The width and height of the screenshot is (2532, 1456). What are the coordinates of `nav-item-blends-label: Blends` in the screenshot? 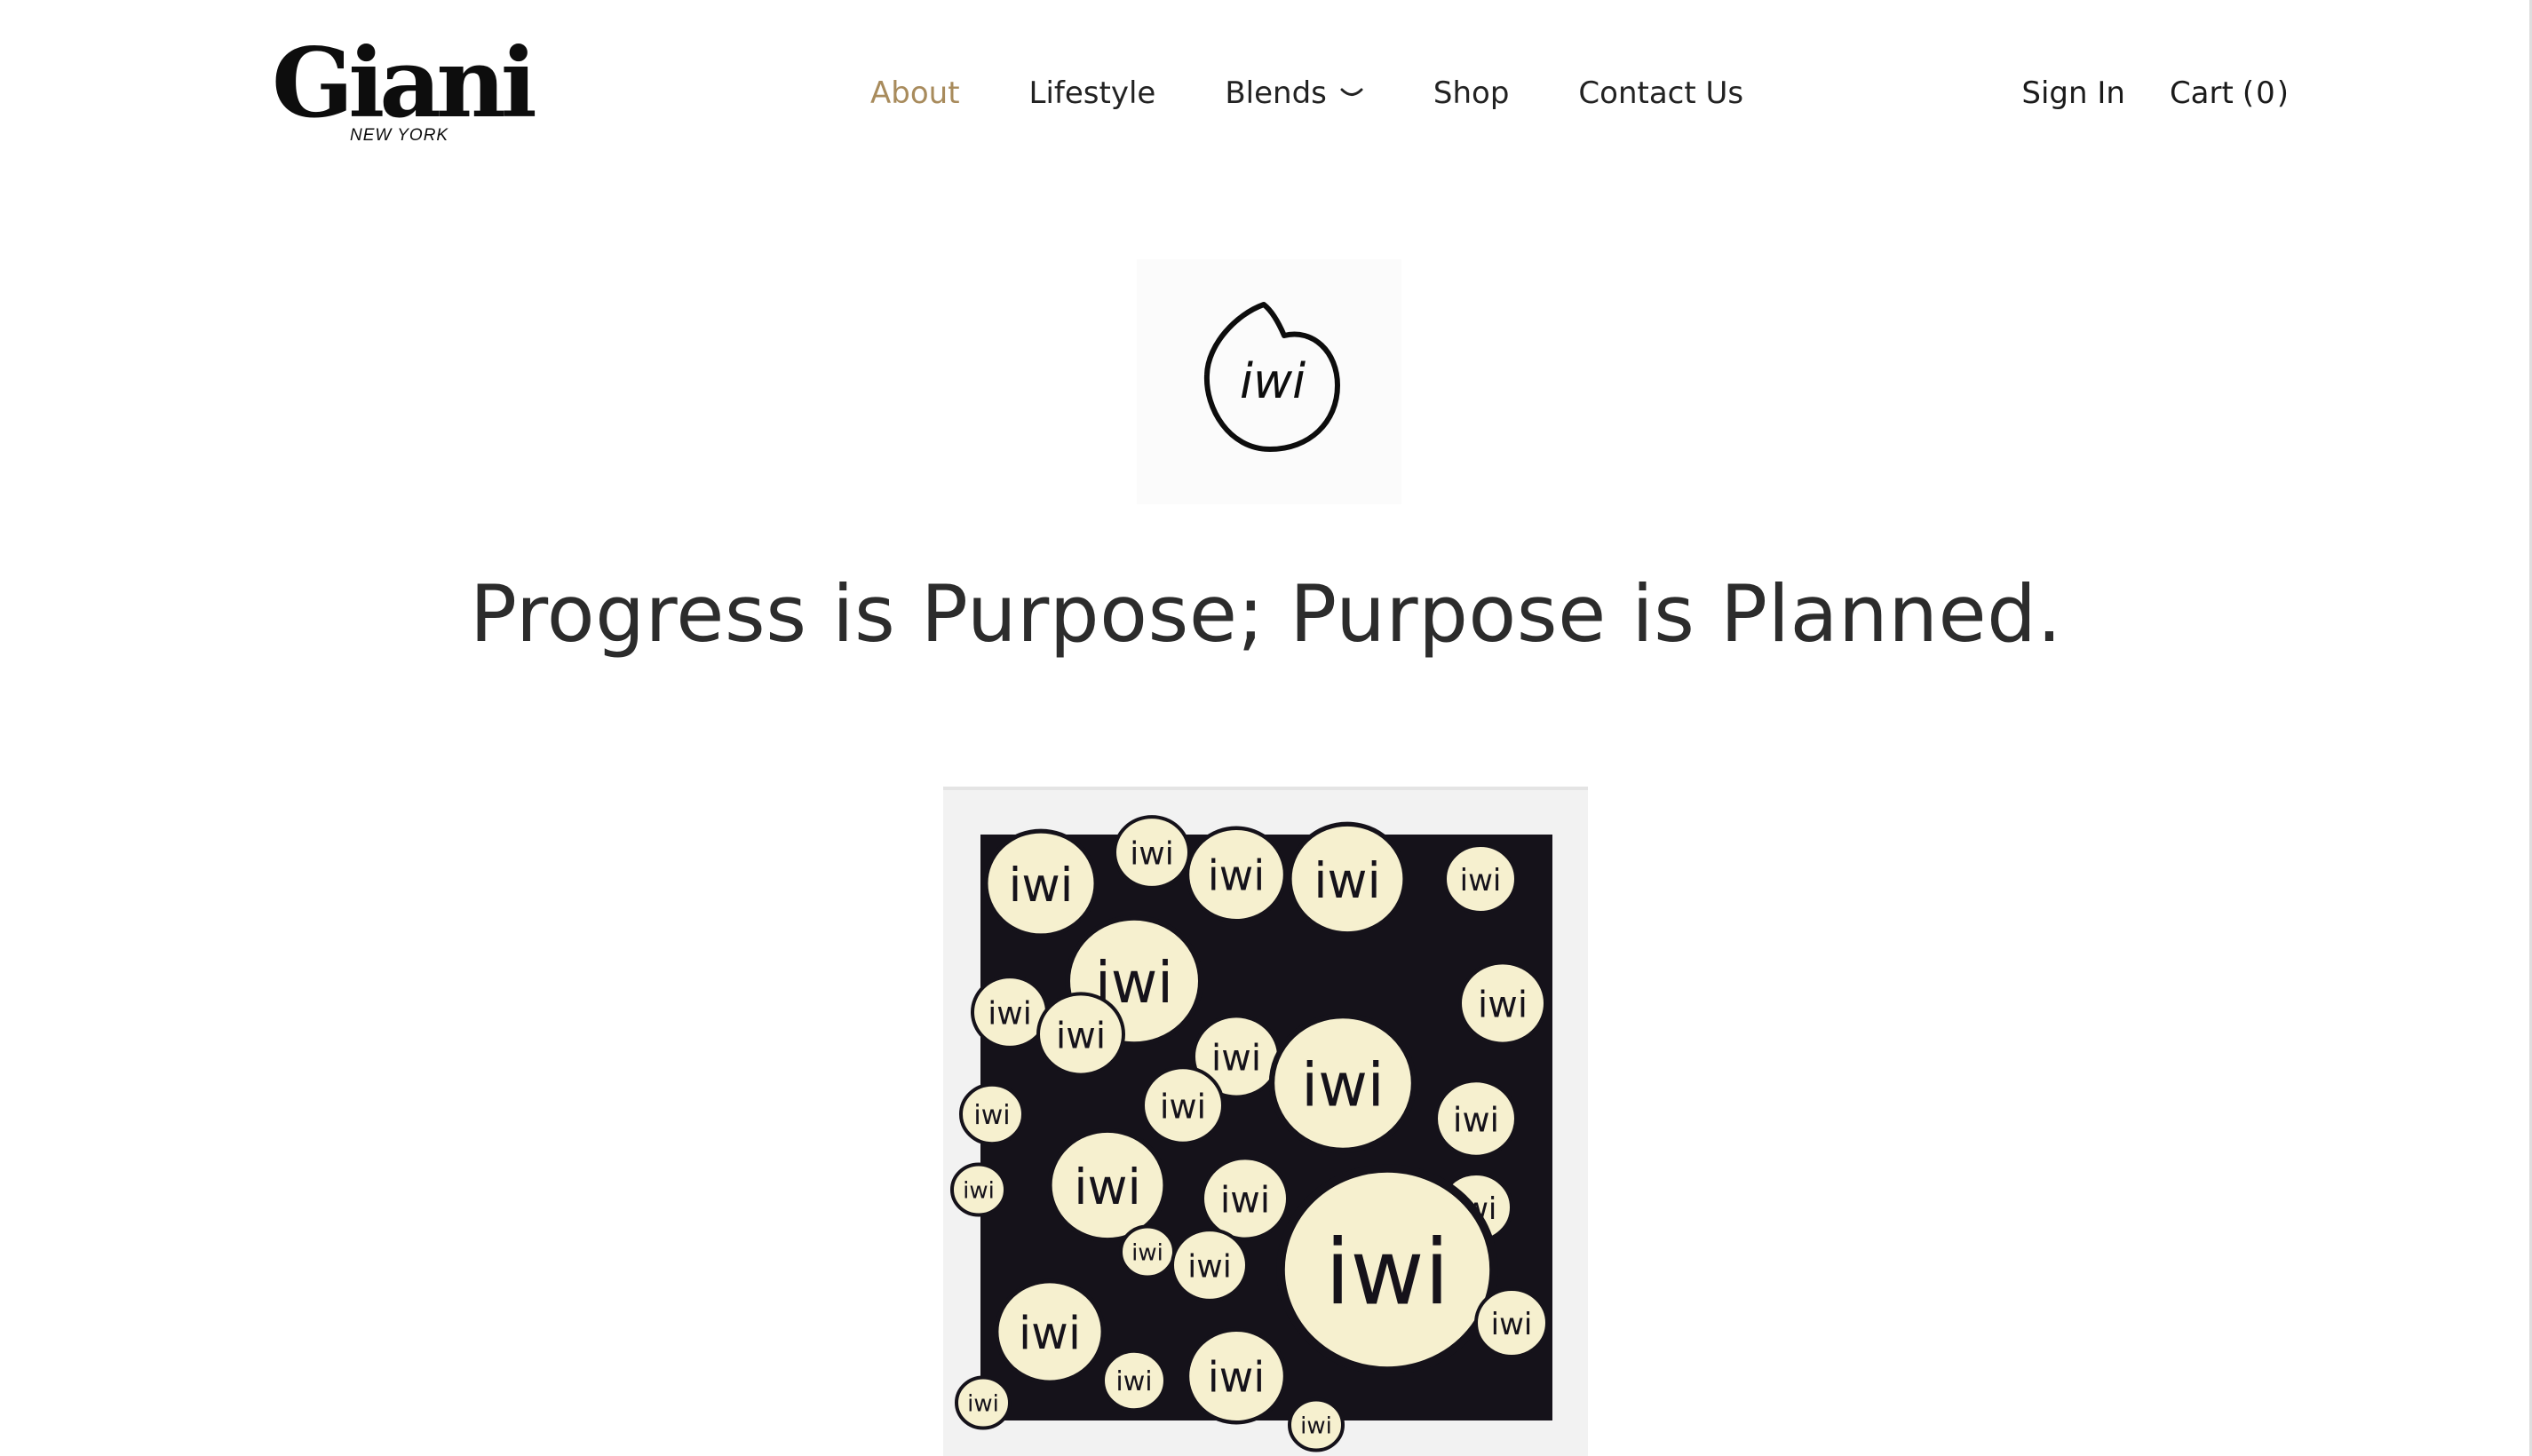 It's located at (1276, 93).